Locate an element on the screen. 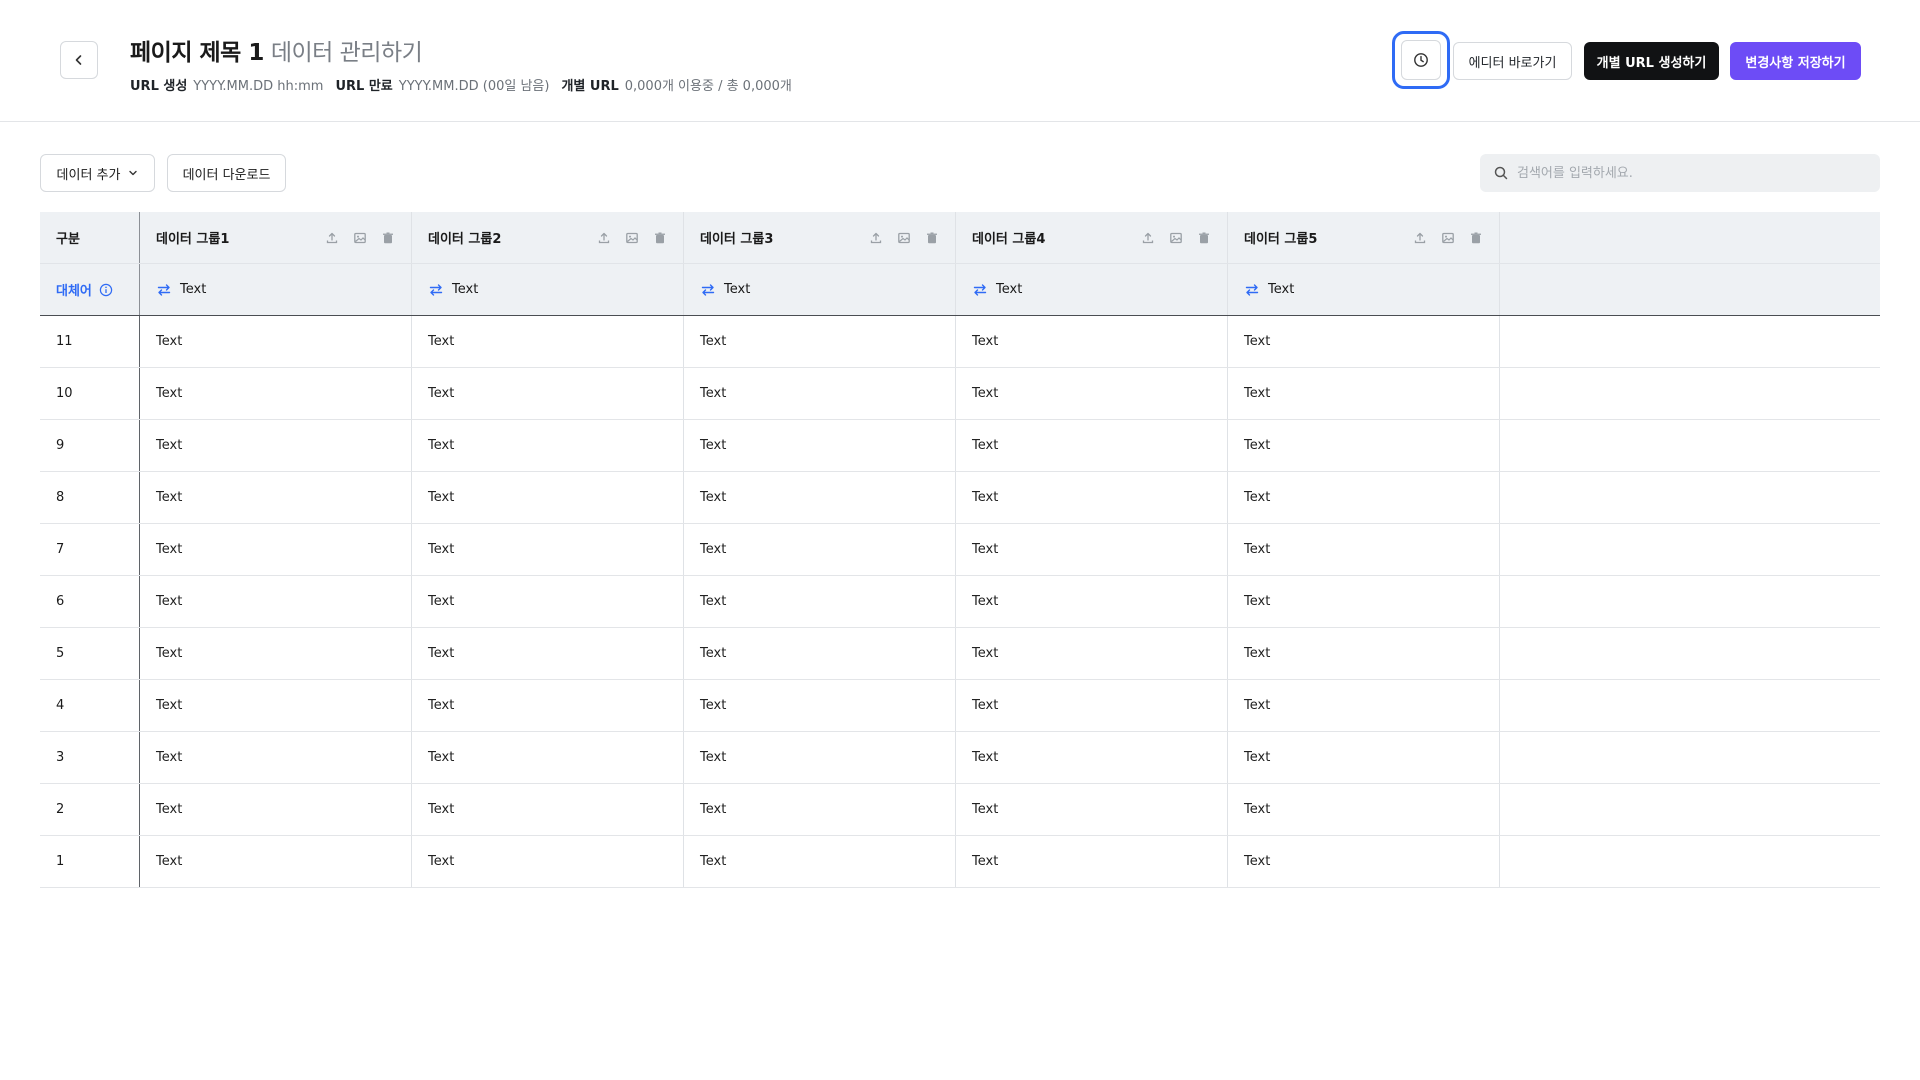  save-changes-button: 변경사항 저장하기 is located at coordinates (1795, 61).